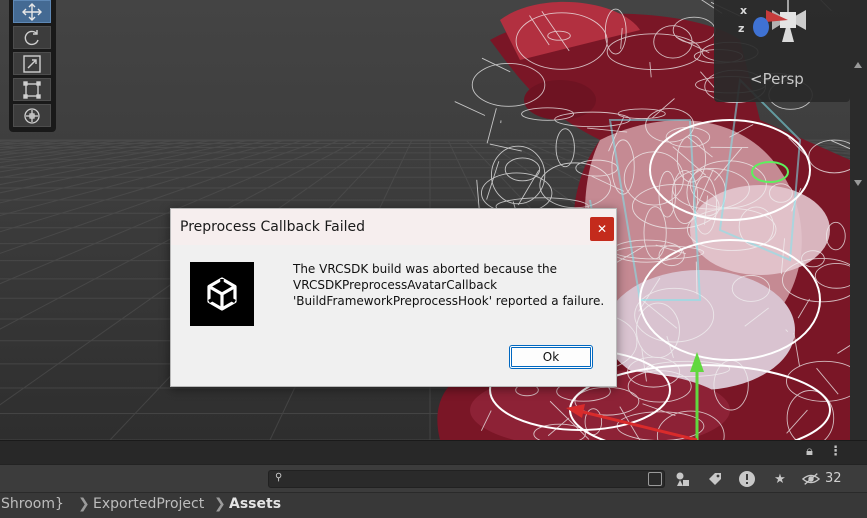  Describe the element at coordinates (741, 28) in the screenshot. I see `gizmo-z-label: z` at that location.